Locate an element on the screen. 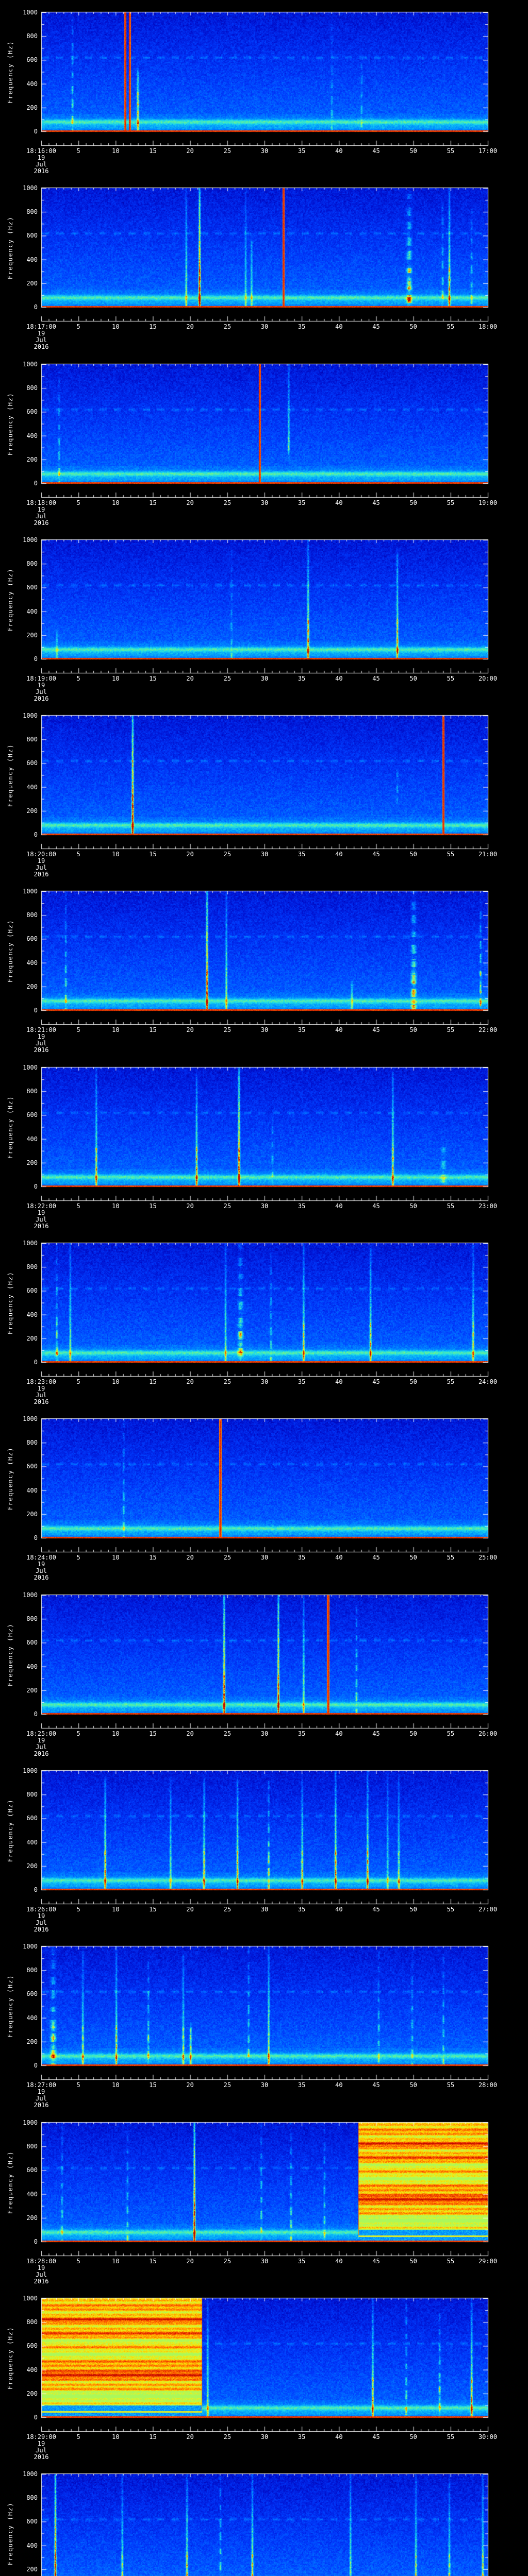 The image size is (528, 2576). x-end-time-label: 21:00 is located at coordinates (488, 854).